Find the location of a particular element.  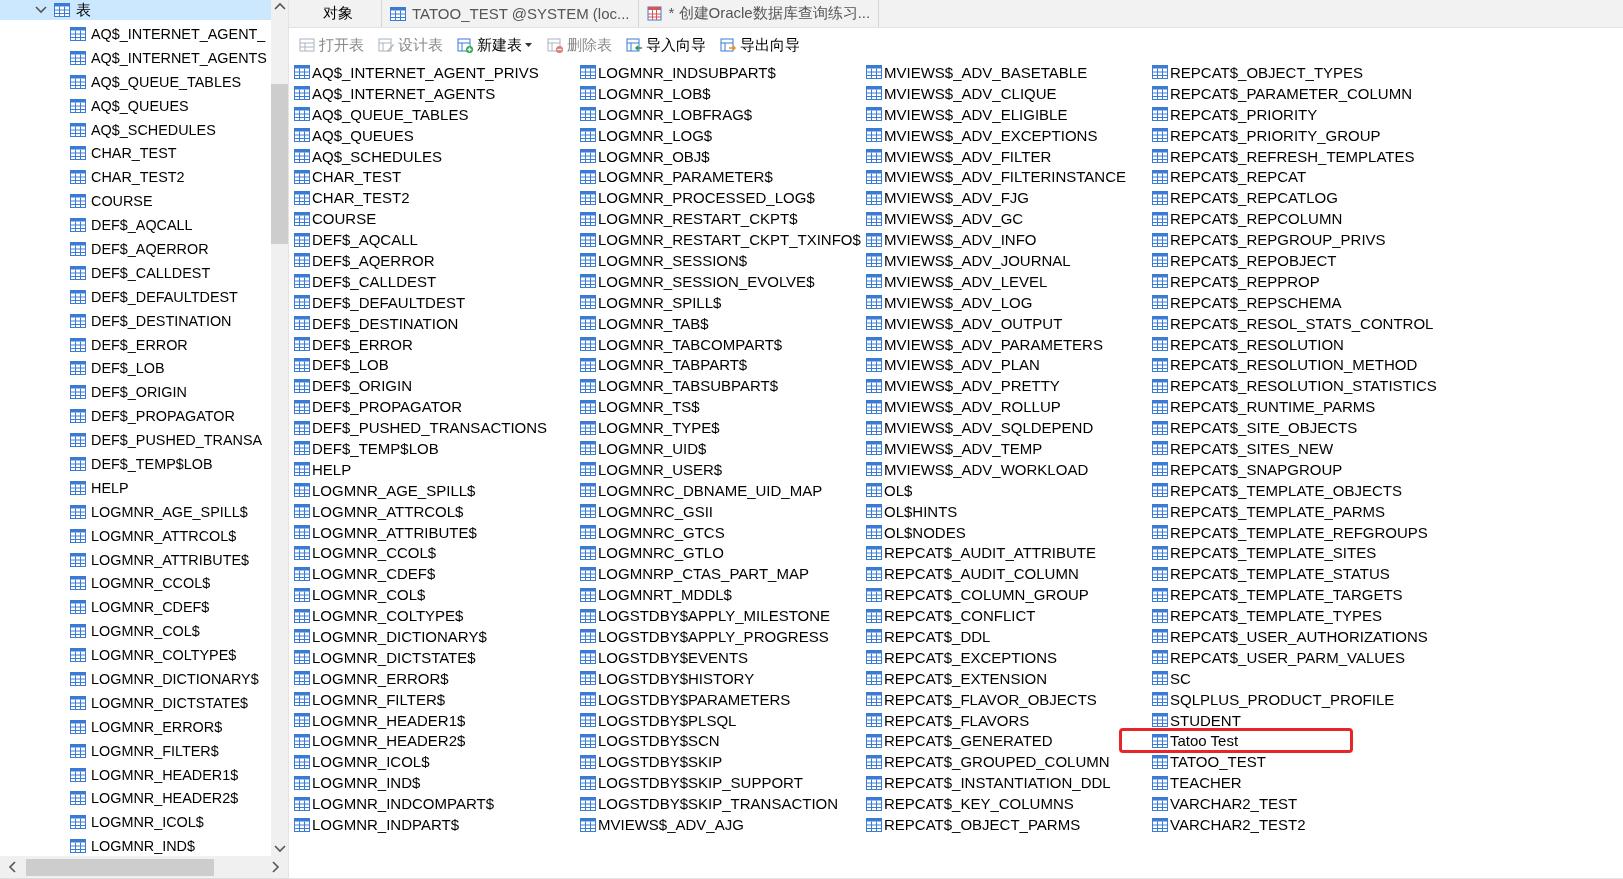

table-item: REPCAT$_TEMPLATE_TARGETS is located at coordinates (1295, 595).